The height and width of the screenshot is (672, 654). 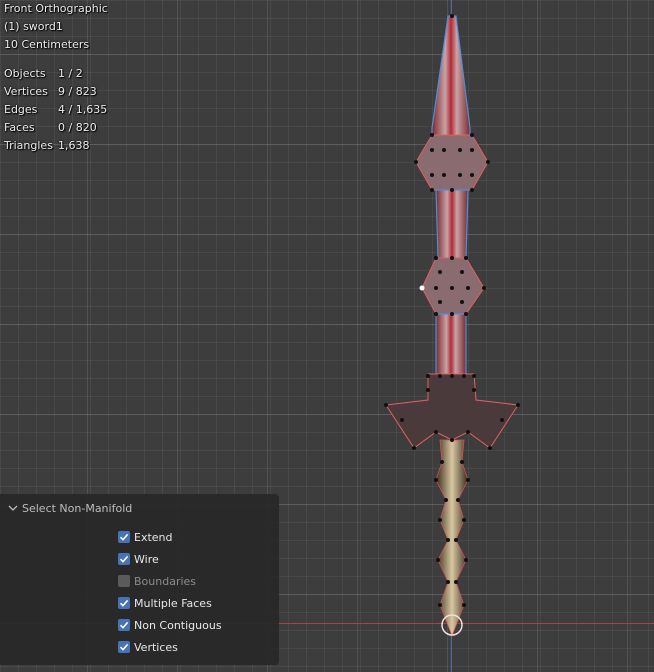 I want to click on option-label: Non Contiguous, so click(x=178, y=625).